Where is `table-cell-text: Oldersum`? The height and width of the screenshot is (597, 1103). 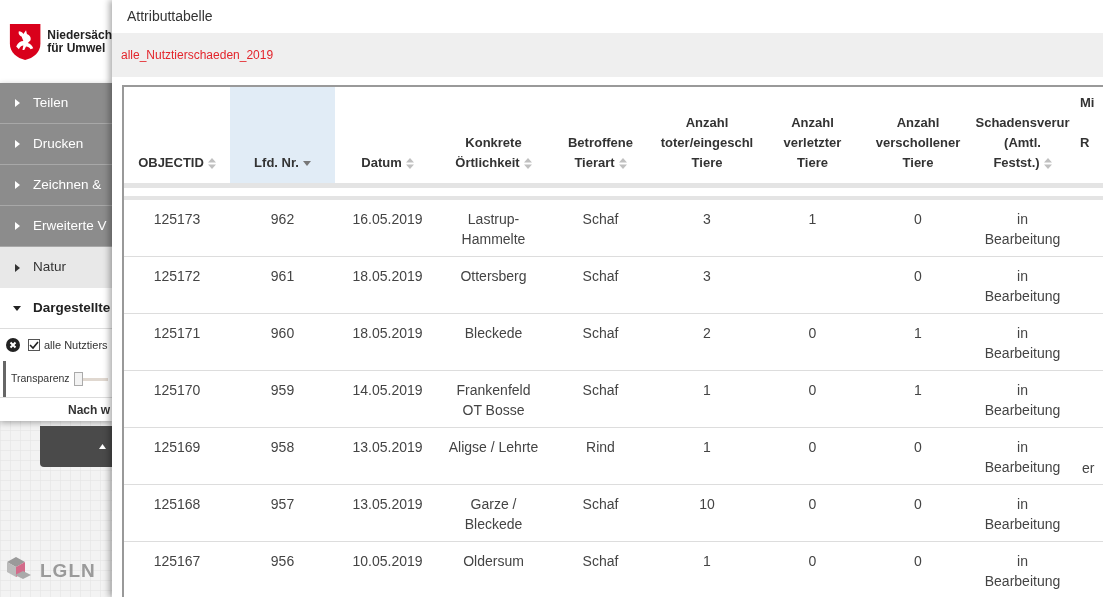
table-cell-text: Oldersum is located at coordinates (493, 561).